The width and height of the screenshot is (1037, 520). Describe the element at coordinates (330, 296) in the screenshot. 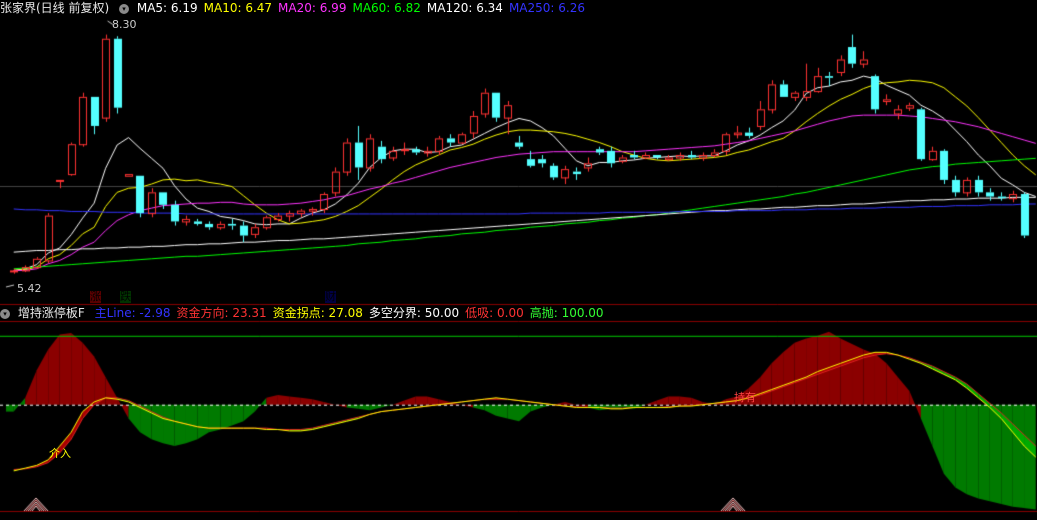

I see `tag-finance: 财` at that location.